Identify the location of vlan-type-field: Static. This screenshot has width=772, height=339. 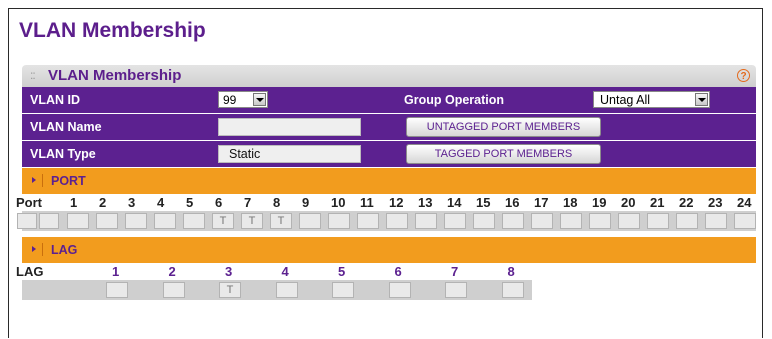
(289, 154).